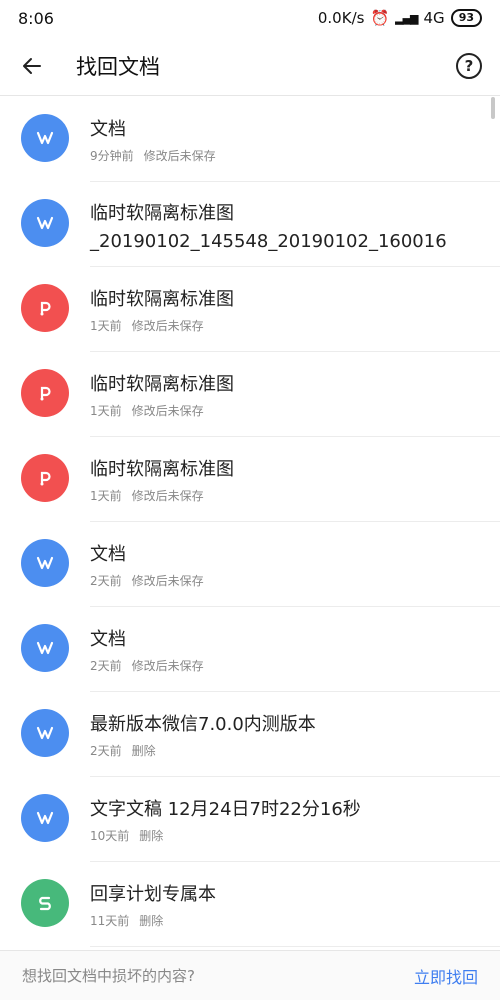  I want to click on document-item: 最新版本微信7.0.0内测版本 2天前 删除, so click(250, 734).